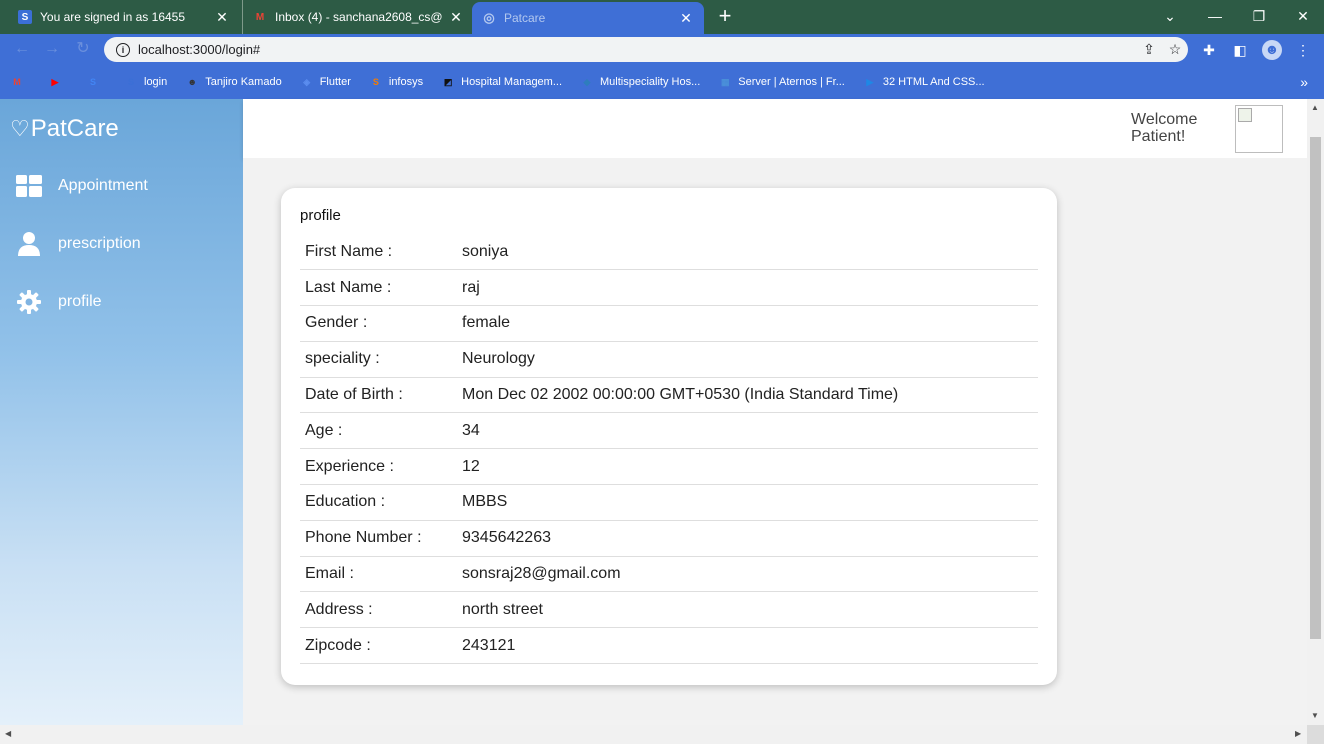  I want to click on field-label: Zipcode :, so click(381, 646).